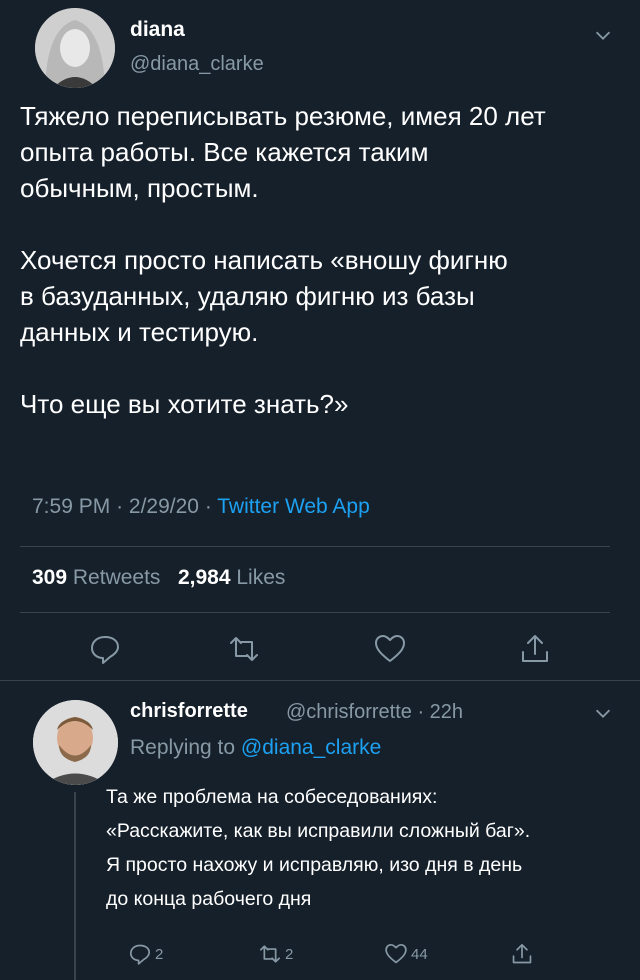 This screenshot has width=640, height=980. Describe the element at coordinates (75, 742) in the screenshot. I see `reply-author-avatar` at that location.